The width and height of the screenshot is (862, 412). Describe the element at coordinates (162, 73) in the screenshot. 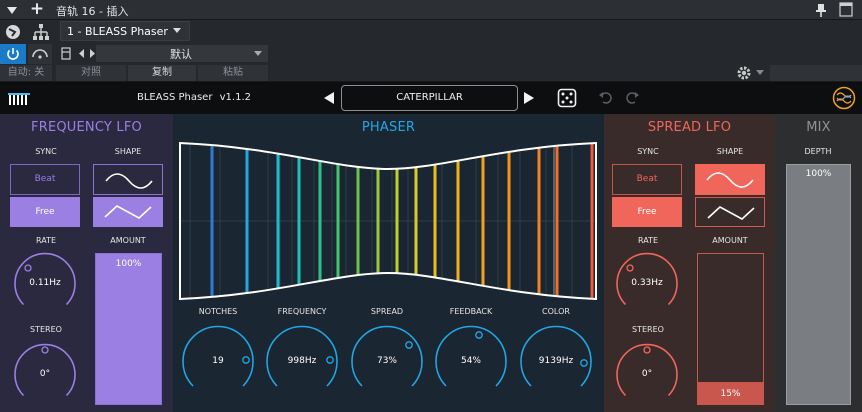

I see `copy-button: 复制` at that location.